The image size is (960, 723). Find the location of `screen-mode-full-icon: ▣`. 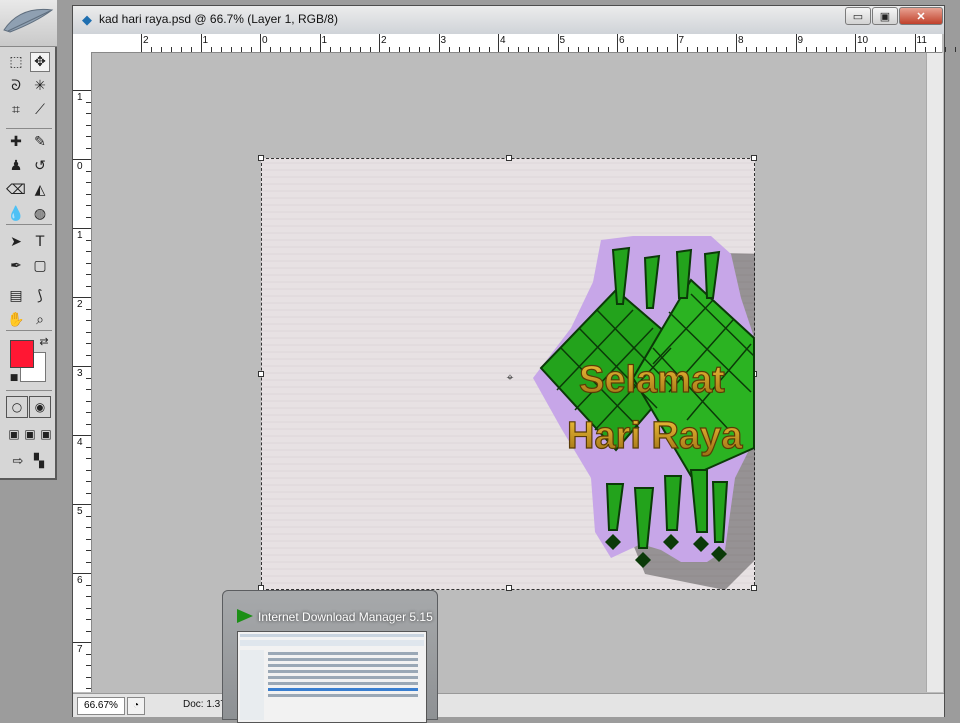

screen-mode-full-icon: ▣ is located at coordinates (46, 434).